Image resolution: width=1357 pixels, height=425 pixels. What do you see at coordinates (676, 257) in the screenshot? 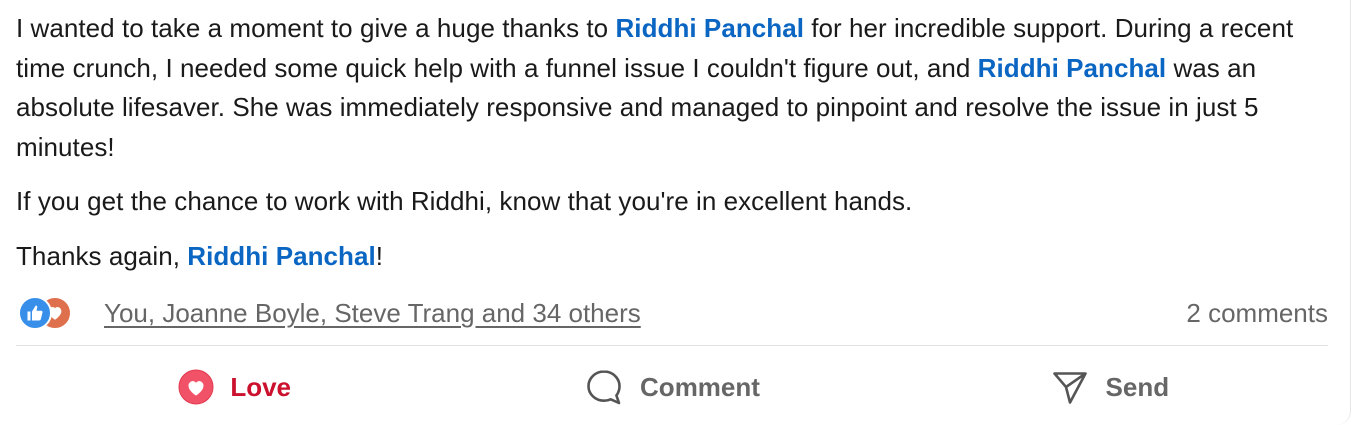
I see `post-paragraph: Thanks again, Riddhi Panchal!` at bounding box center [676, 257].